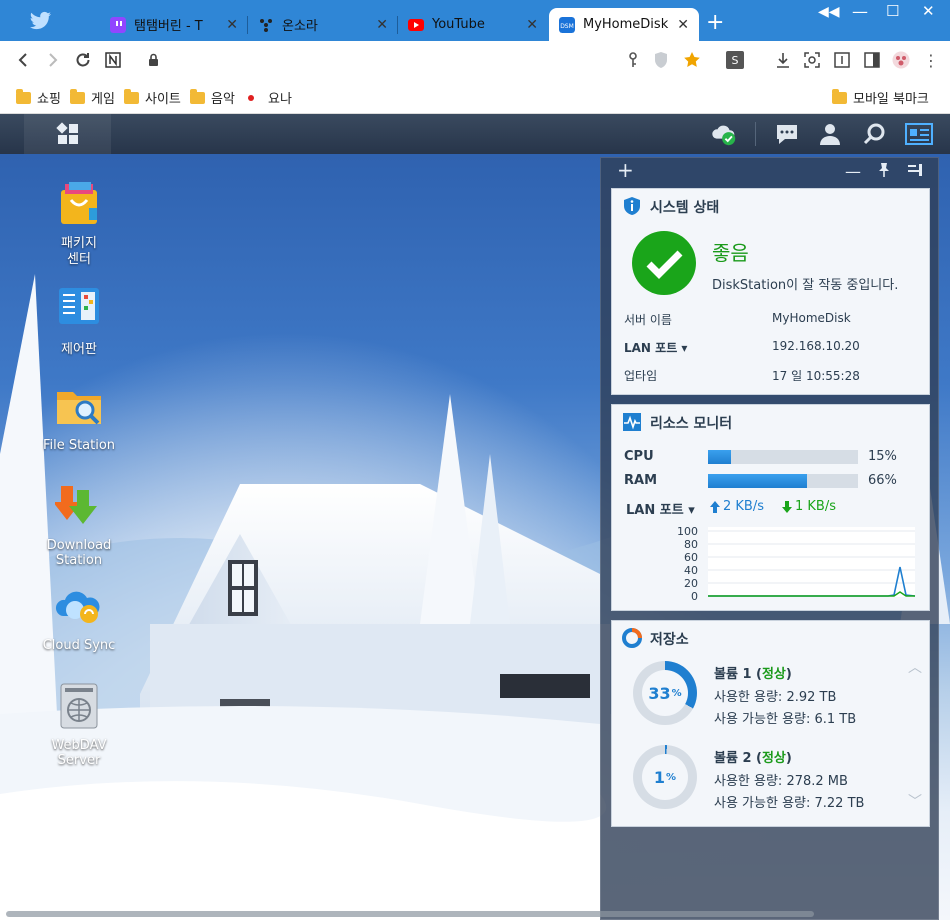  I want to click on package-center-icon, so click(79, 203).